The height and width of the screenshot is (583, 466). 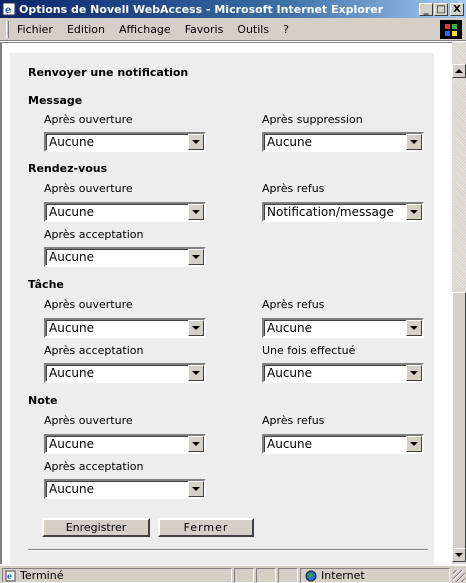 What do you see at coordinates (375, 575) in the screenshot?
I see `security-zone: Internet` at bounding box center [375, 575].